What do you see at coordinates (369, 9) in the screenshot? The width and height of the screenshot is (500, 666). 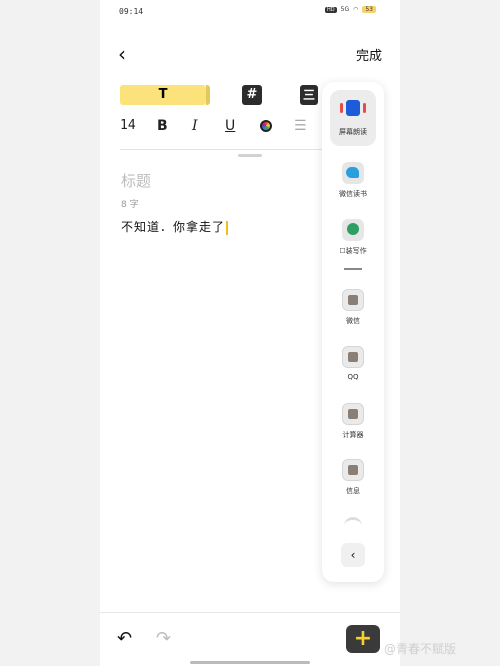 I see `battery-icon: 53` at bounding box center [369, 9].